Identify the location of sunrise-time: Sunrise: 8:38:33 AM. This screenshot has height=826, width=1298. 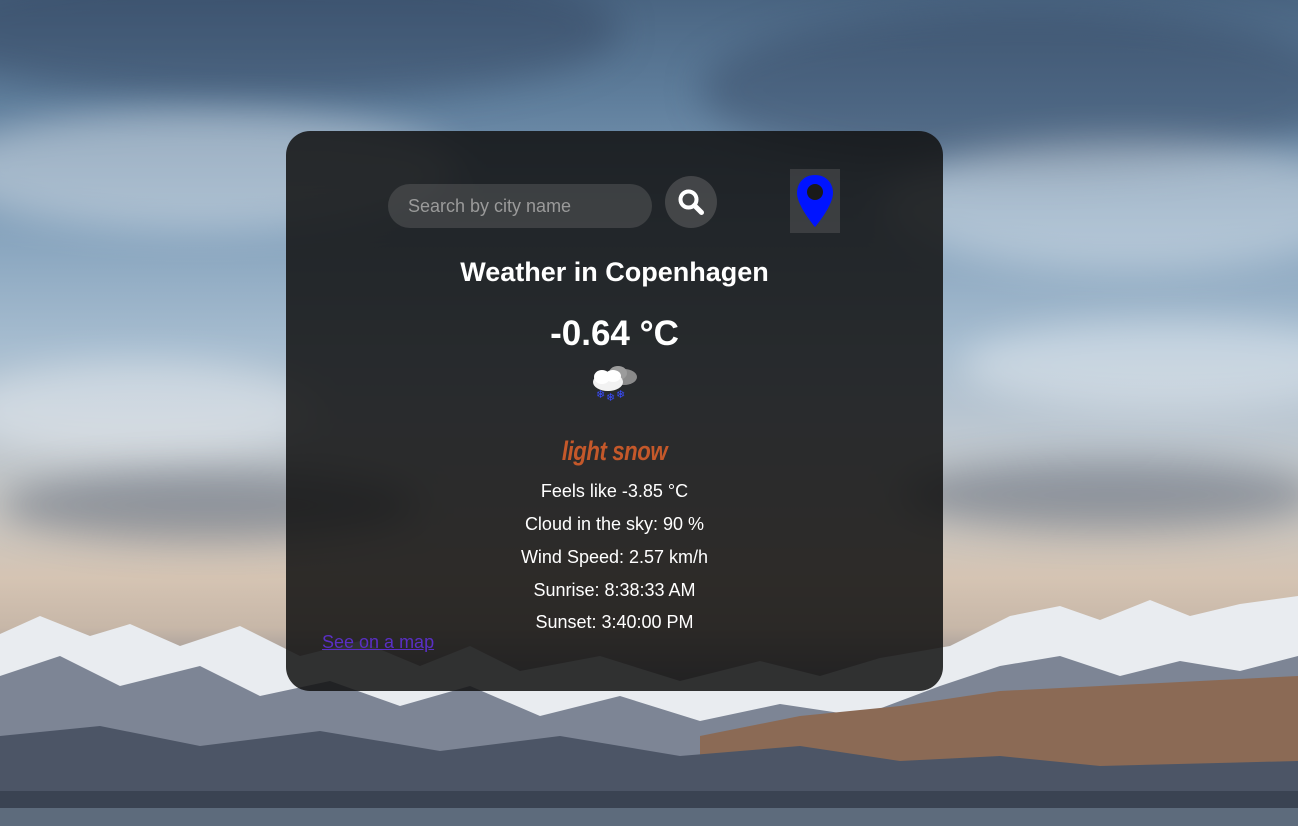
(614, 590).